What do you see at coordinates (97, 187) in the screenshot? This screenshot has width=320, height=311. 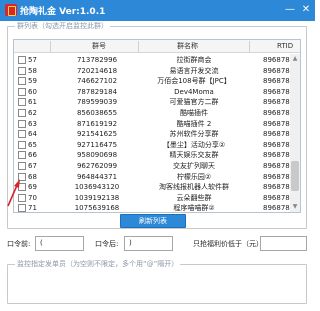 I see `group-number: 1036943120` at bounding box center [97, 187].